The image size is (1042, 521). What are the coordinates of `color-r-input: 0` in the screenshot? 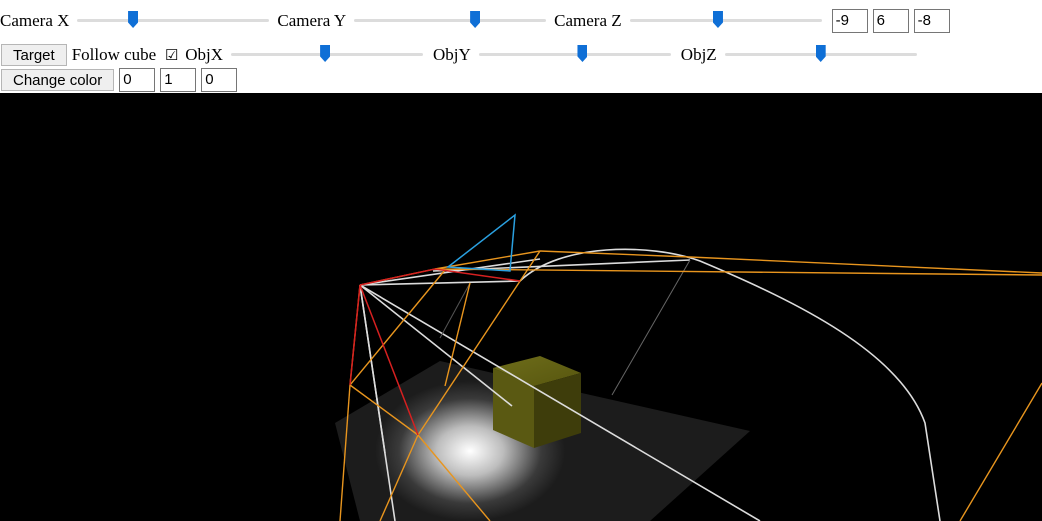 It's located at (137, 80).